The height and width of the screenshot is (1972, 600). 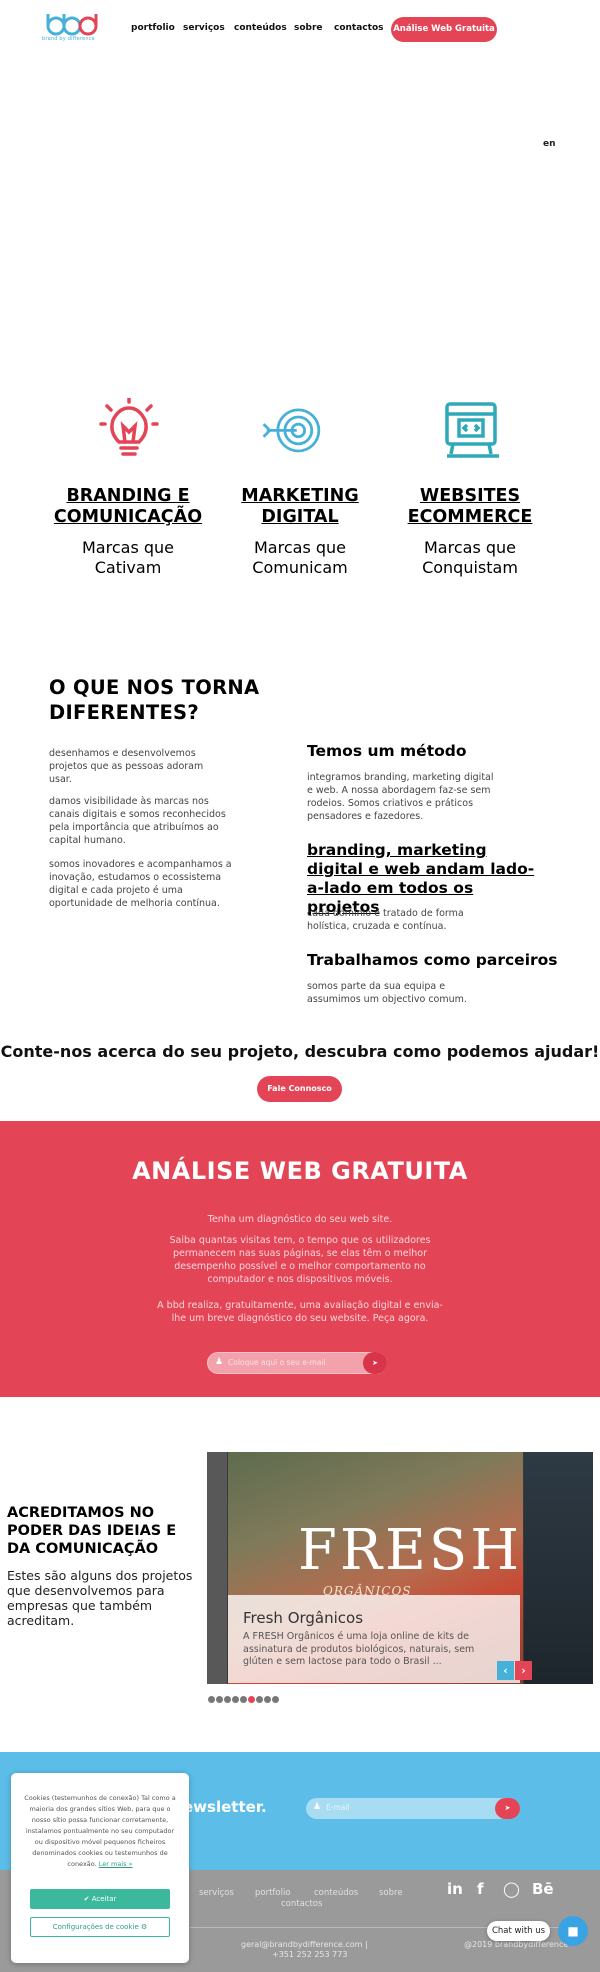 What do you see at coordinates (516, 1944) in the screenshot?
I see `footer-copyright: @2019 brandbydifference` at bounding box center [516, 1944].